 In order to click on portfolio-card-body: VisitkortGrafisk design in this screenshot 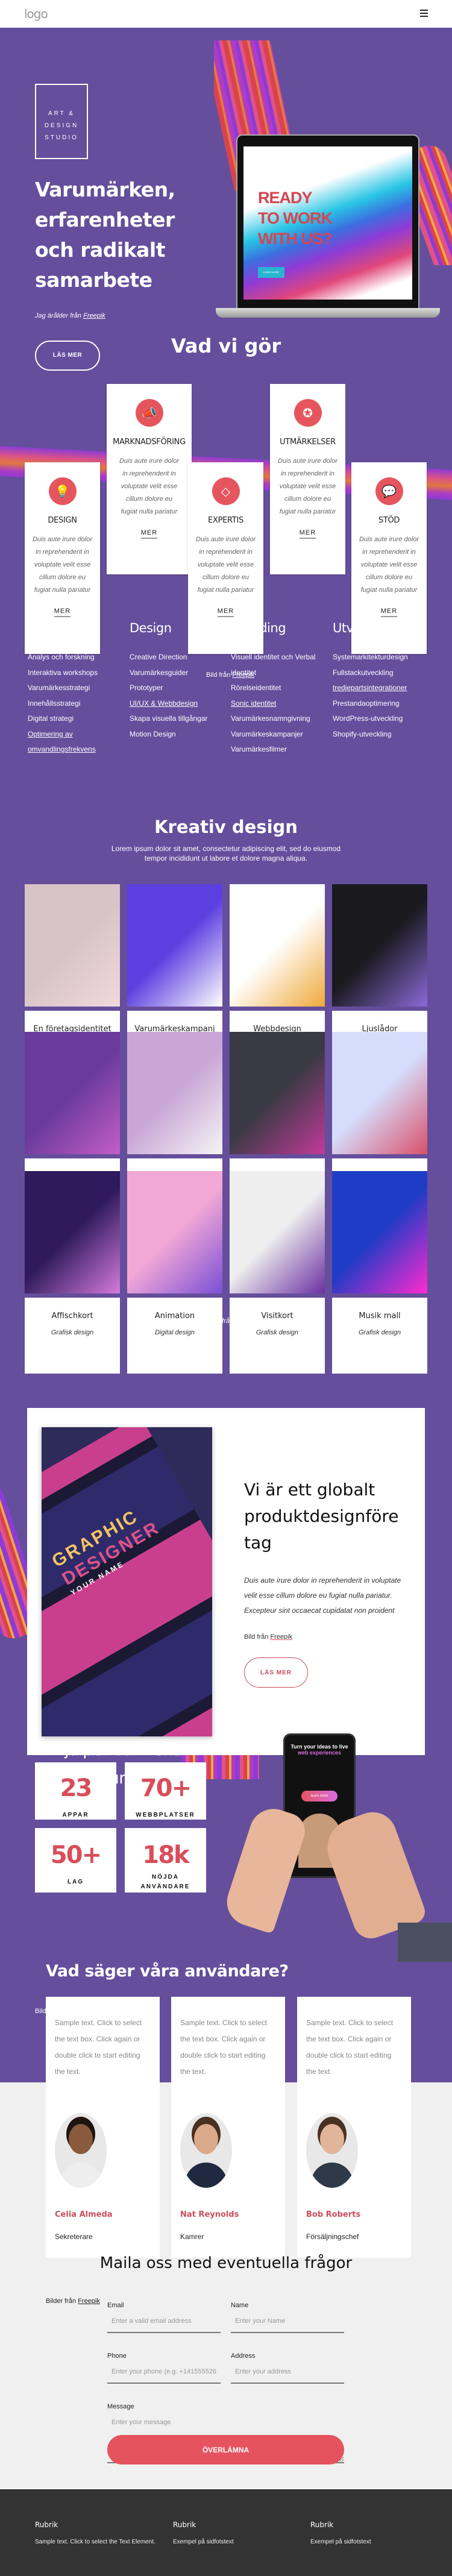, I will do `click(277, 1336)`.